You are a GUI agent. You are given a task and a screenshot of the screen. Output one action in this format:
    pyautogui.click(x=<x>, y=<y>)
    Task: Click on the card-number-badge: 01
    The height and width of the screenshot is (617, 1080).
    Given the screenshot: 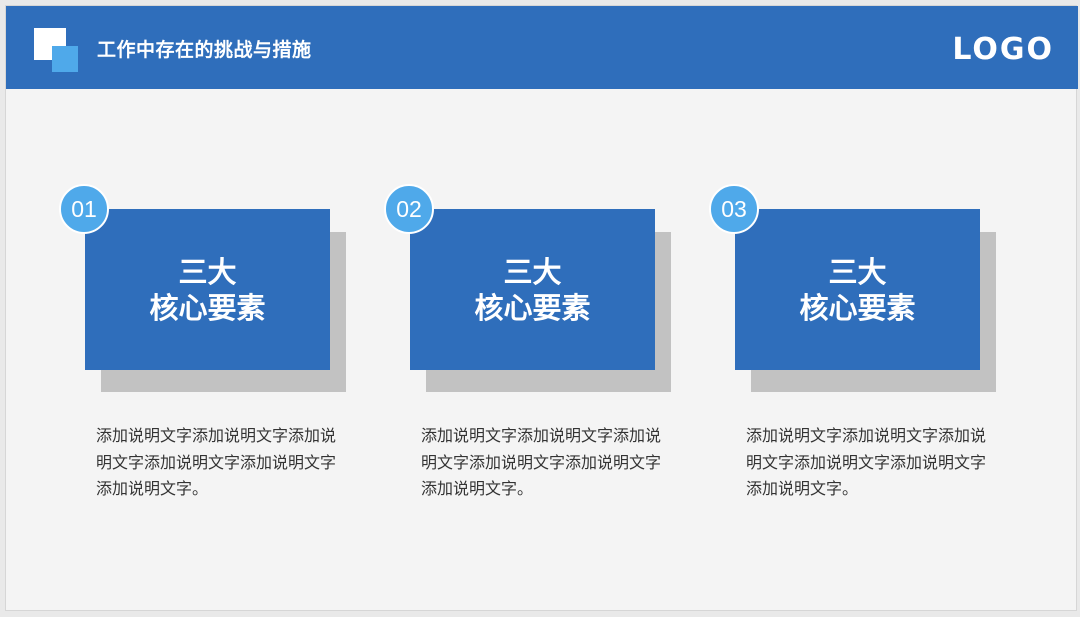 What is the action you would take?
    pyautogui.click(x=84, y=209)
    